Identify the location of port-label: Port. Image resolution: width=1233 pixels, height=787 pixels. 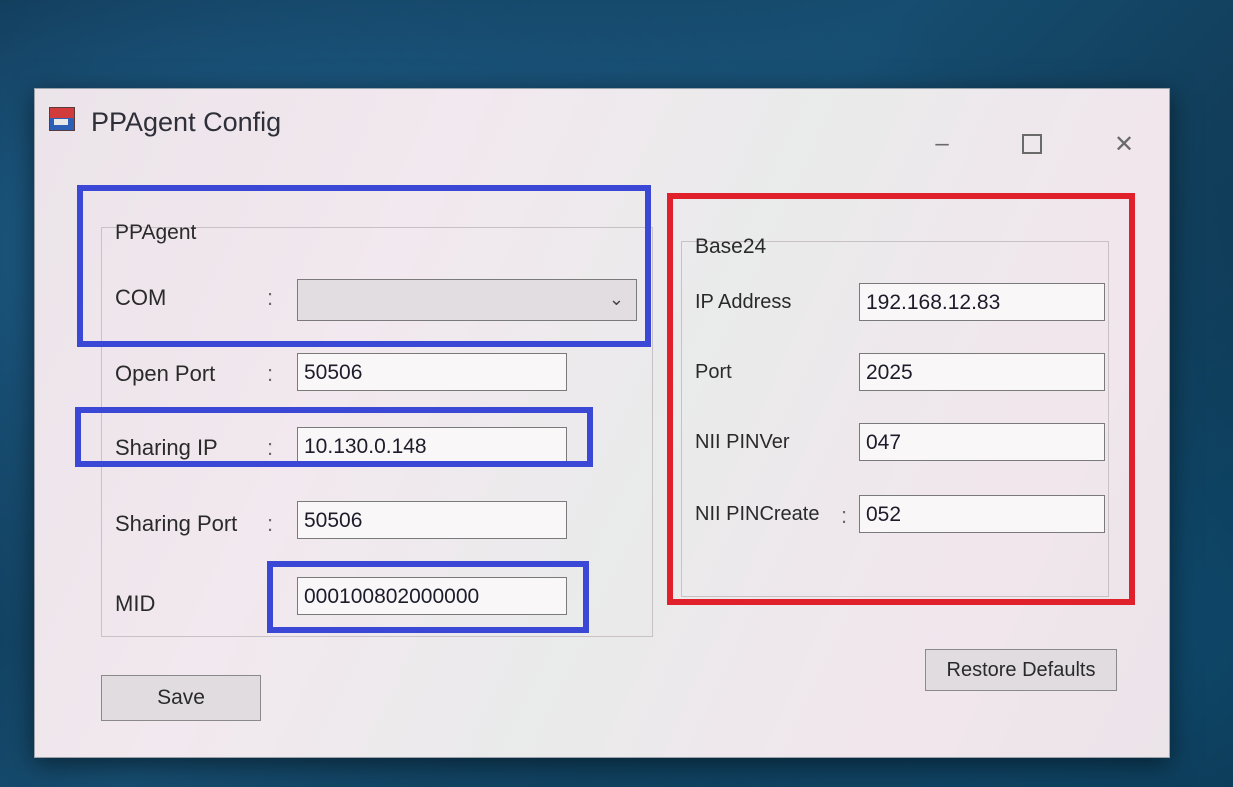
(713, 372).